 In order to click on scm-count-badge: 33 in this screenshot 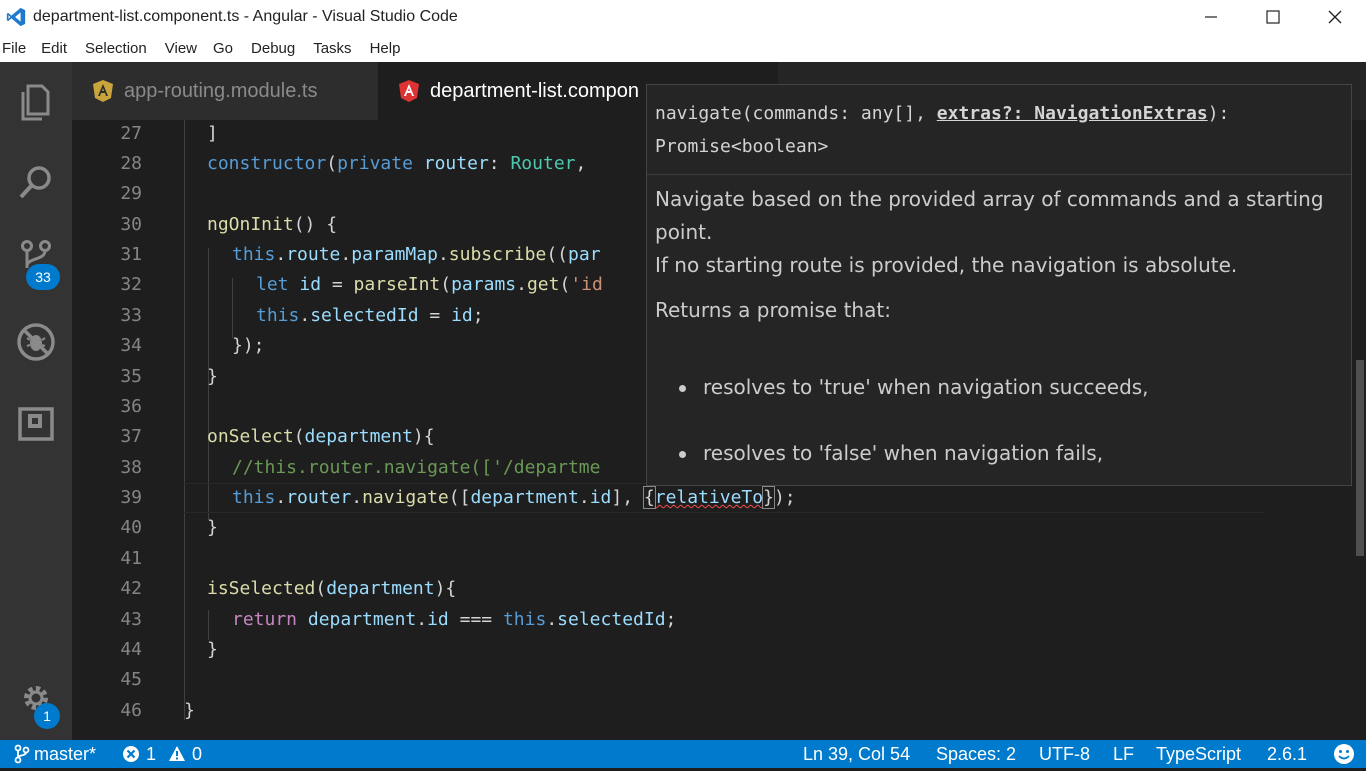, I will do `click(43, 277)`.